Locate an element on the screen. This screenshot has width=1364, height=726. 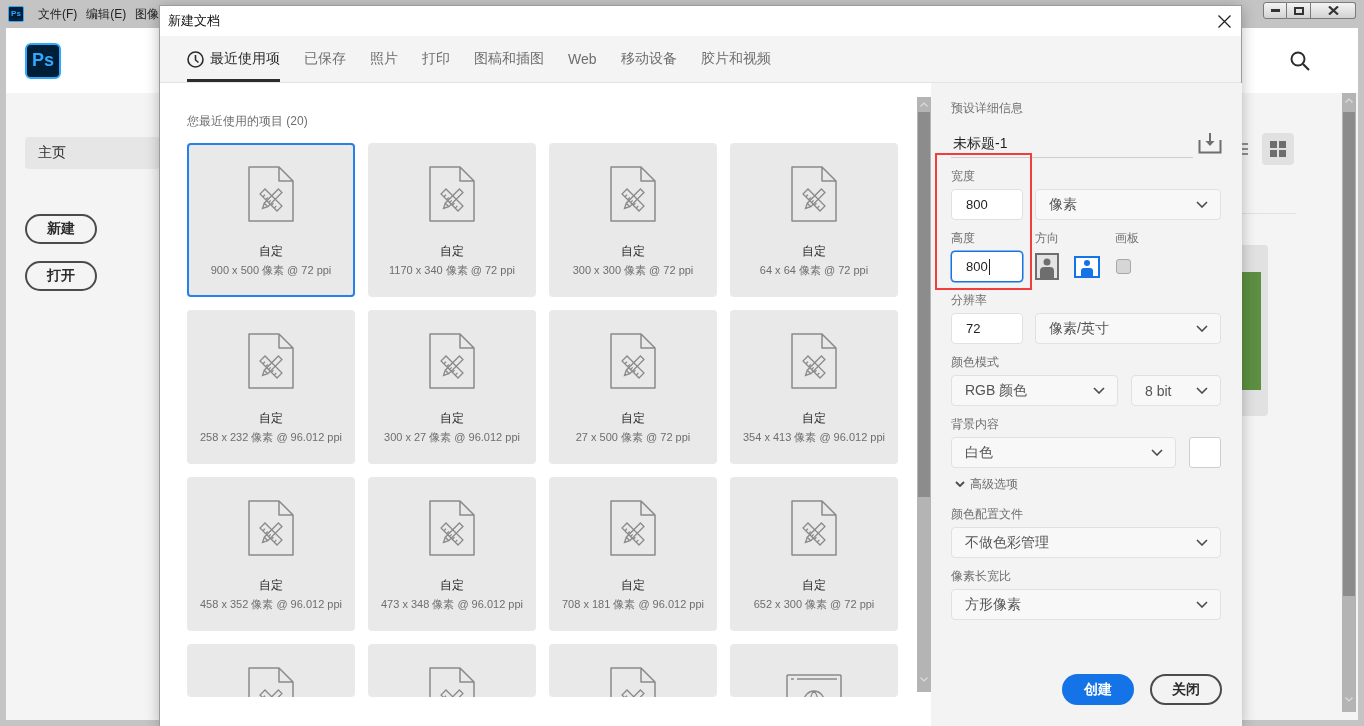
tab: 图稿和插图 is located at coordinates (509, 59).